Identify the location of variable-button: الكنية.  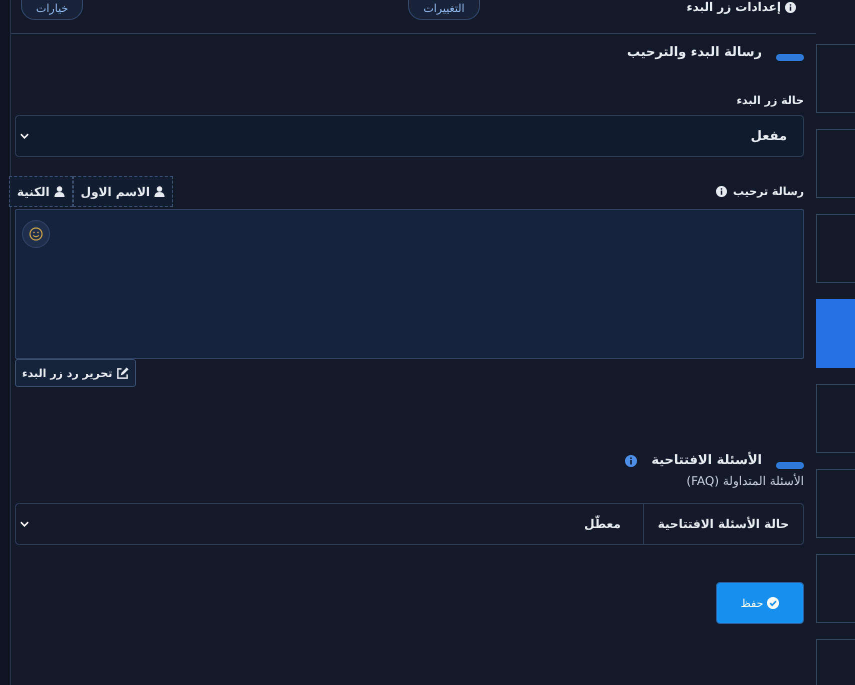
(41, 191).